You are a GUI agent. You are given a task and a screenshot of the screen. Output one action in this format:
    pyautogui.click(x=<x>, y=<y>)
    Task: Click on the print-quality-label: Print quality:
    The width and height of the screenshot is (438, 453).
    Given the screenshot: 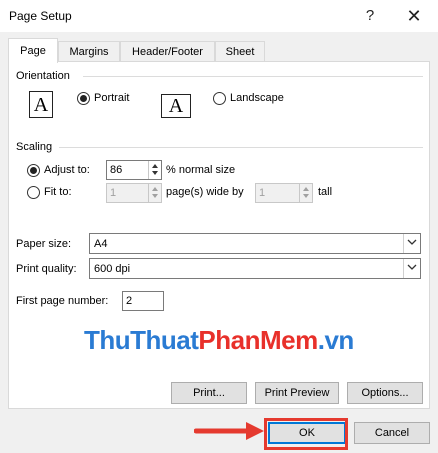 What is the action you would take?
    pyautogui.click(x=46, y=269)
    